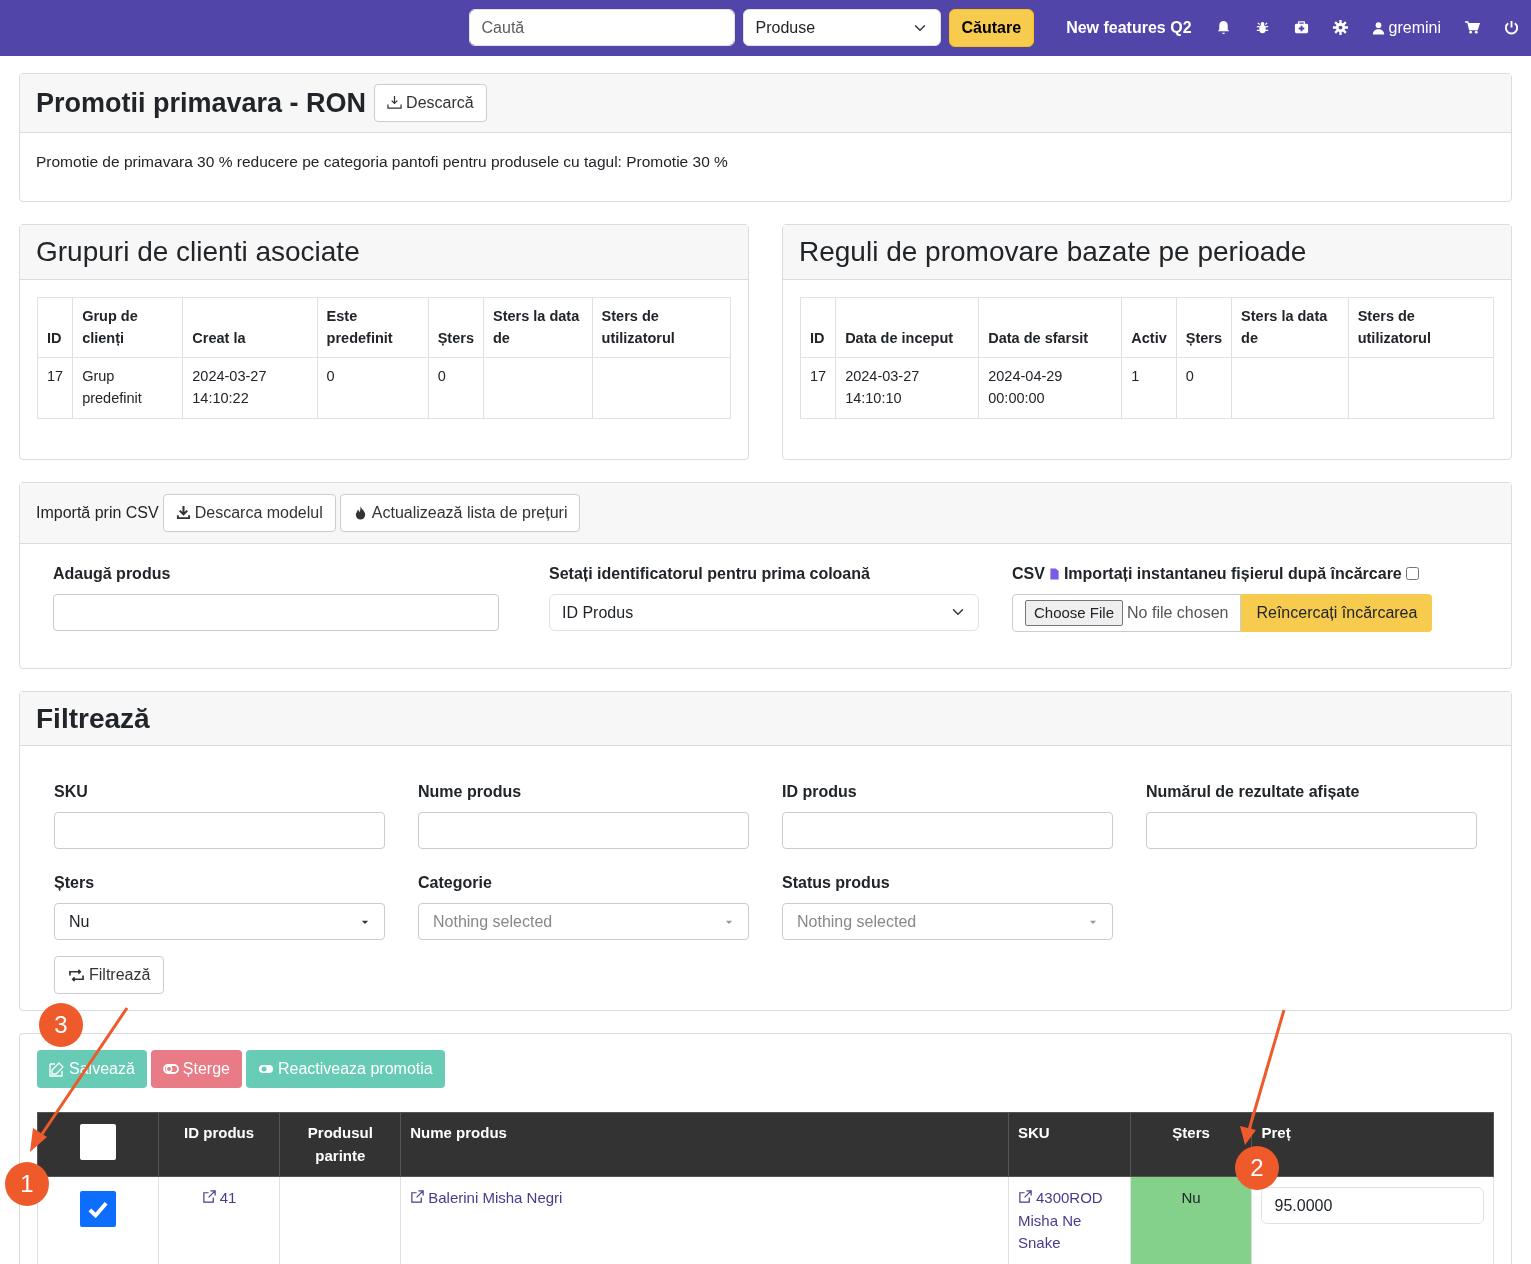 This screenshot has height=1264, width=1531. I want to click on column-header: Grup de clienți, so click(127, 327).